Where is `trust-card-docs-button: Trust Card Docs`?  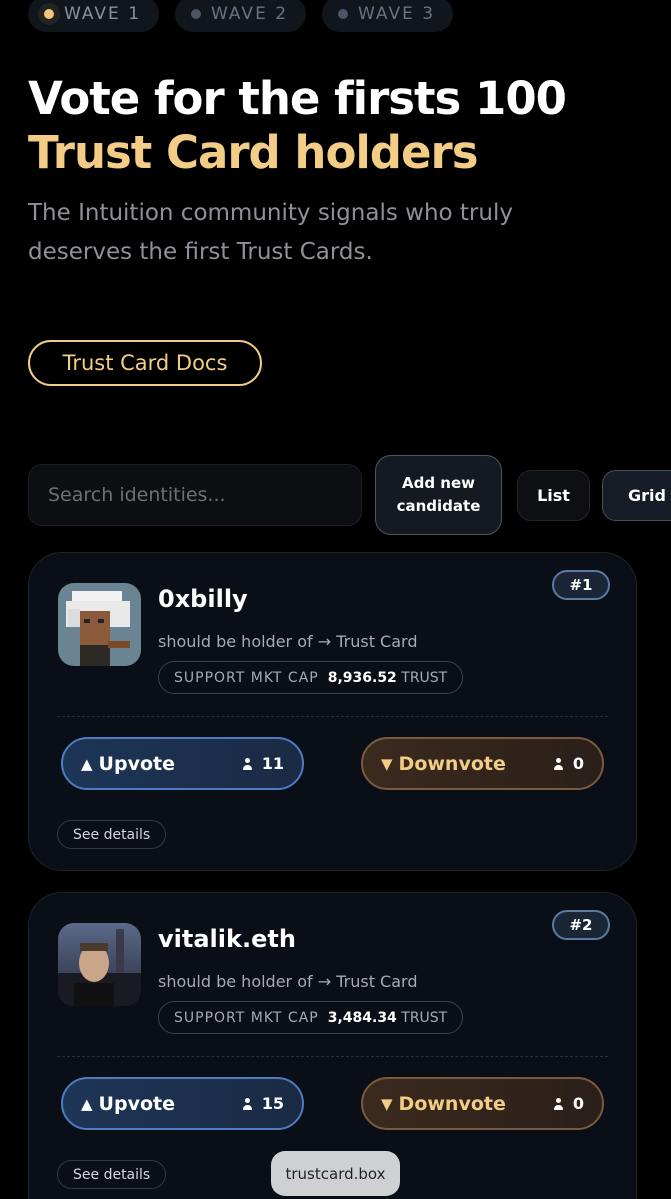 trust-card-docs-button: Trust Card Docs is located at coordinates (145, 363).